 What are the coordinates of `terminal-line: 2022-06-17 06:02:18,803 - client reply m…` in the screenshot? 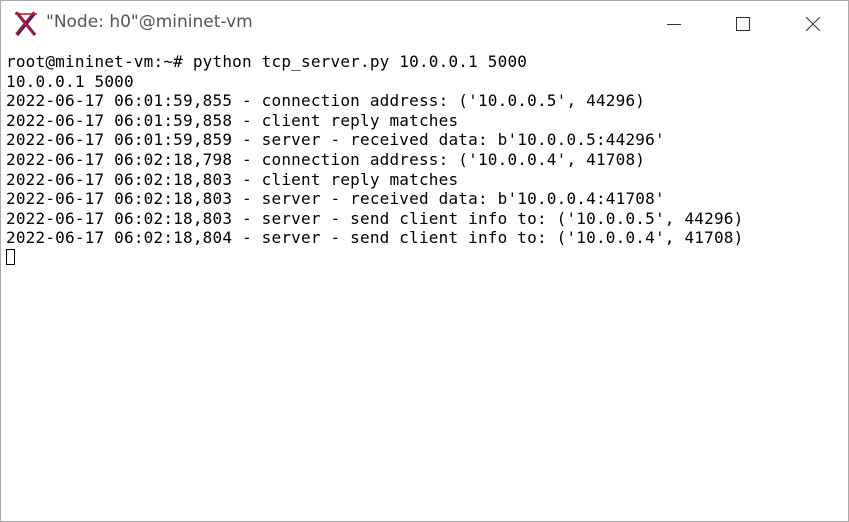 It's located at (232, 179).